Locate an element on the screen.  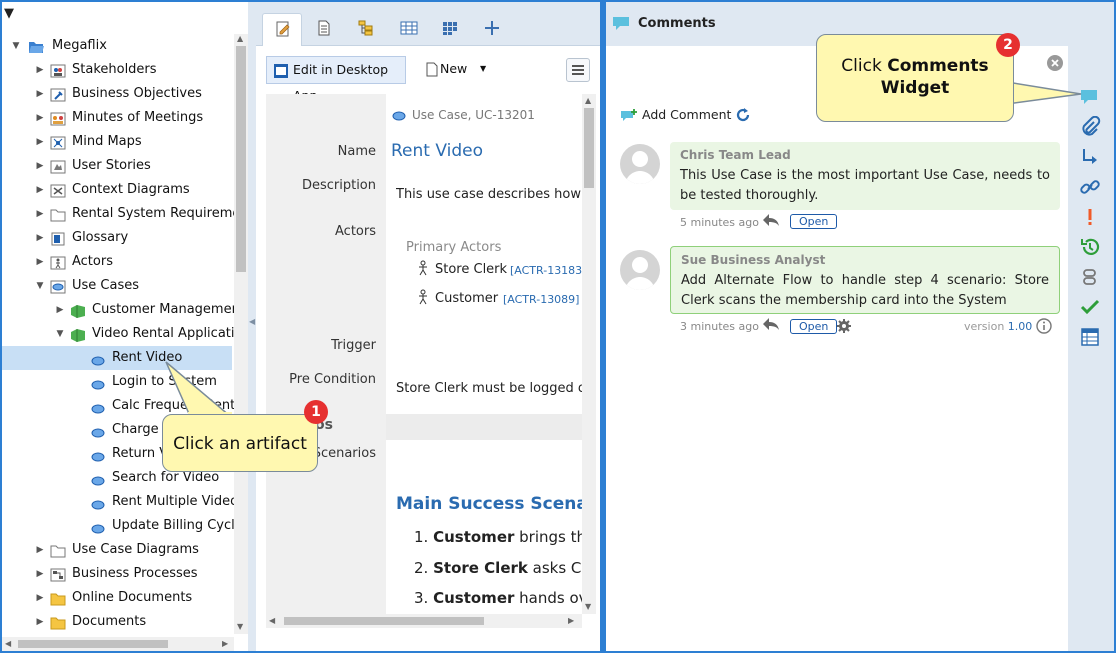
tree-node-minutes-of-meetings: ▶ Minutes of Meetings is located at coordinates (118, 118).